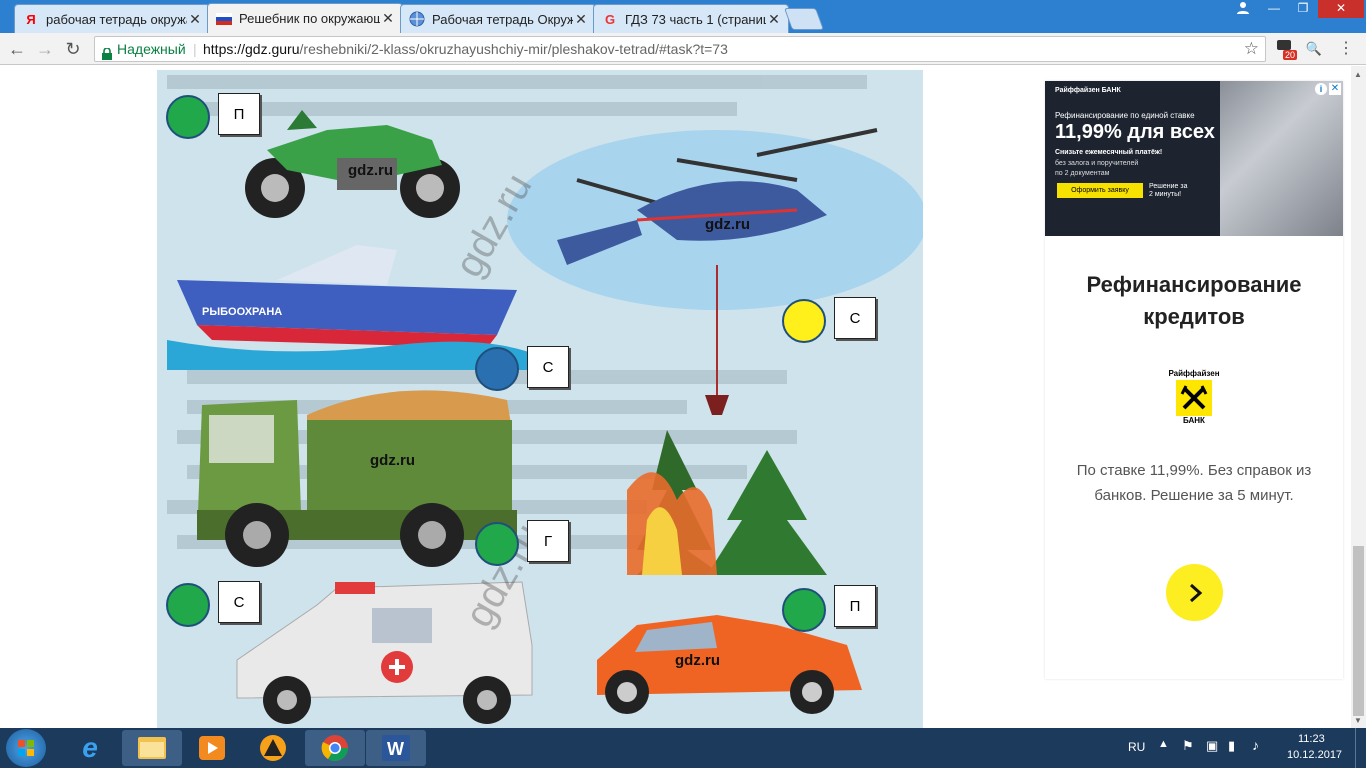  Describe the element at coordinates (1358, 74) in the screenshot. I see `scroll-up-icon: ▲` at that location.